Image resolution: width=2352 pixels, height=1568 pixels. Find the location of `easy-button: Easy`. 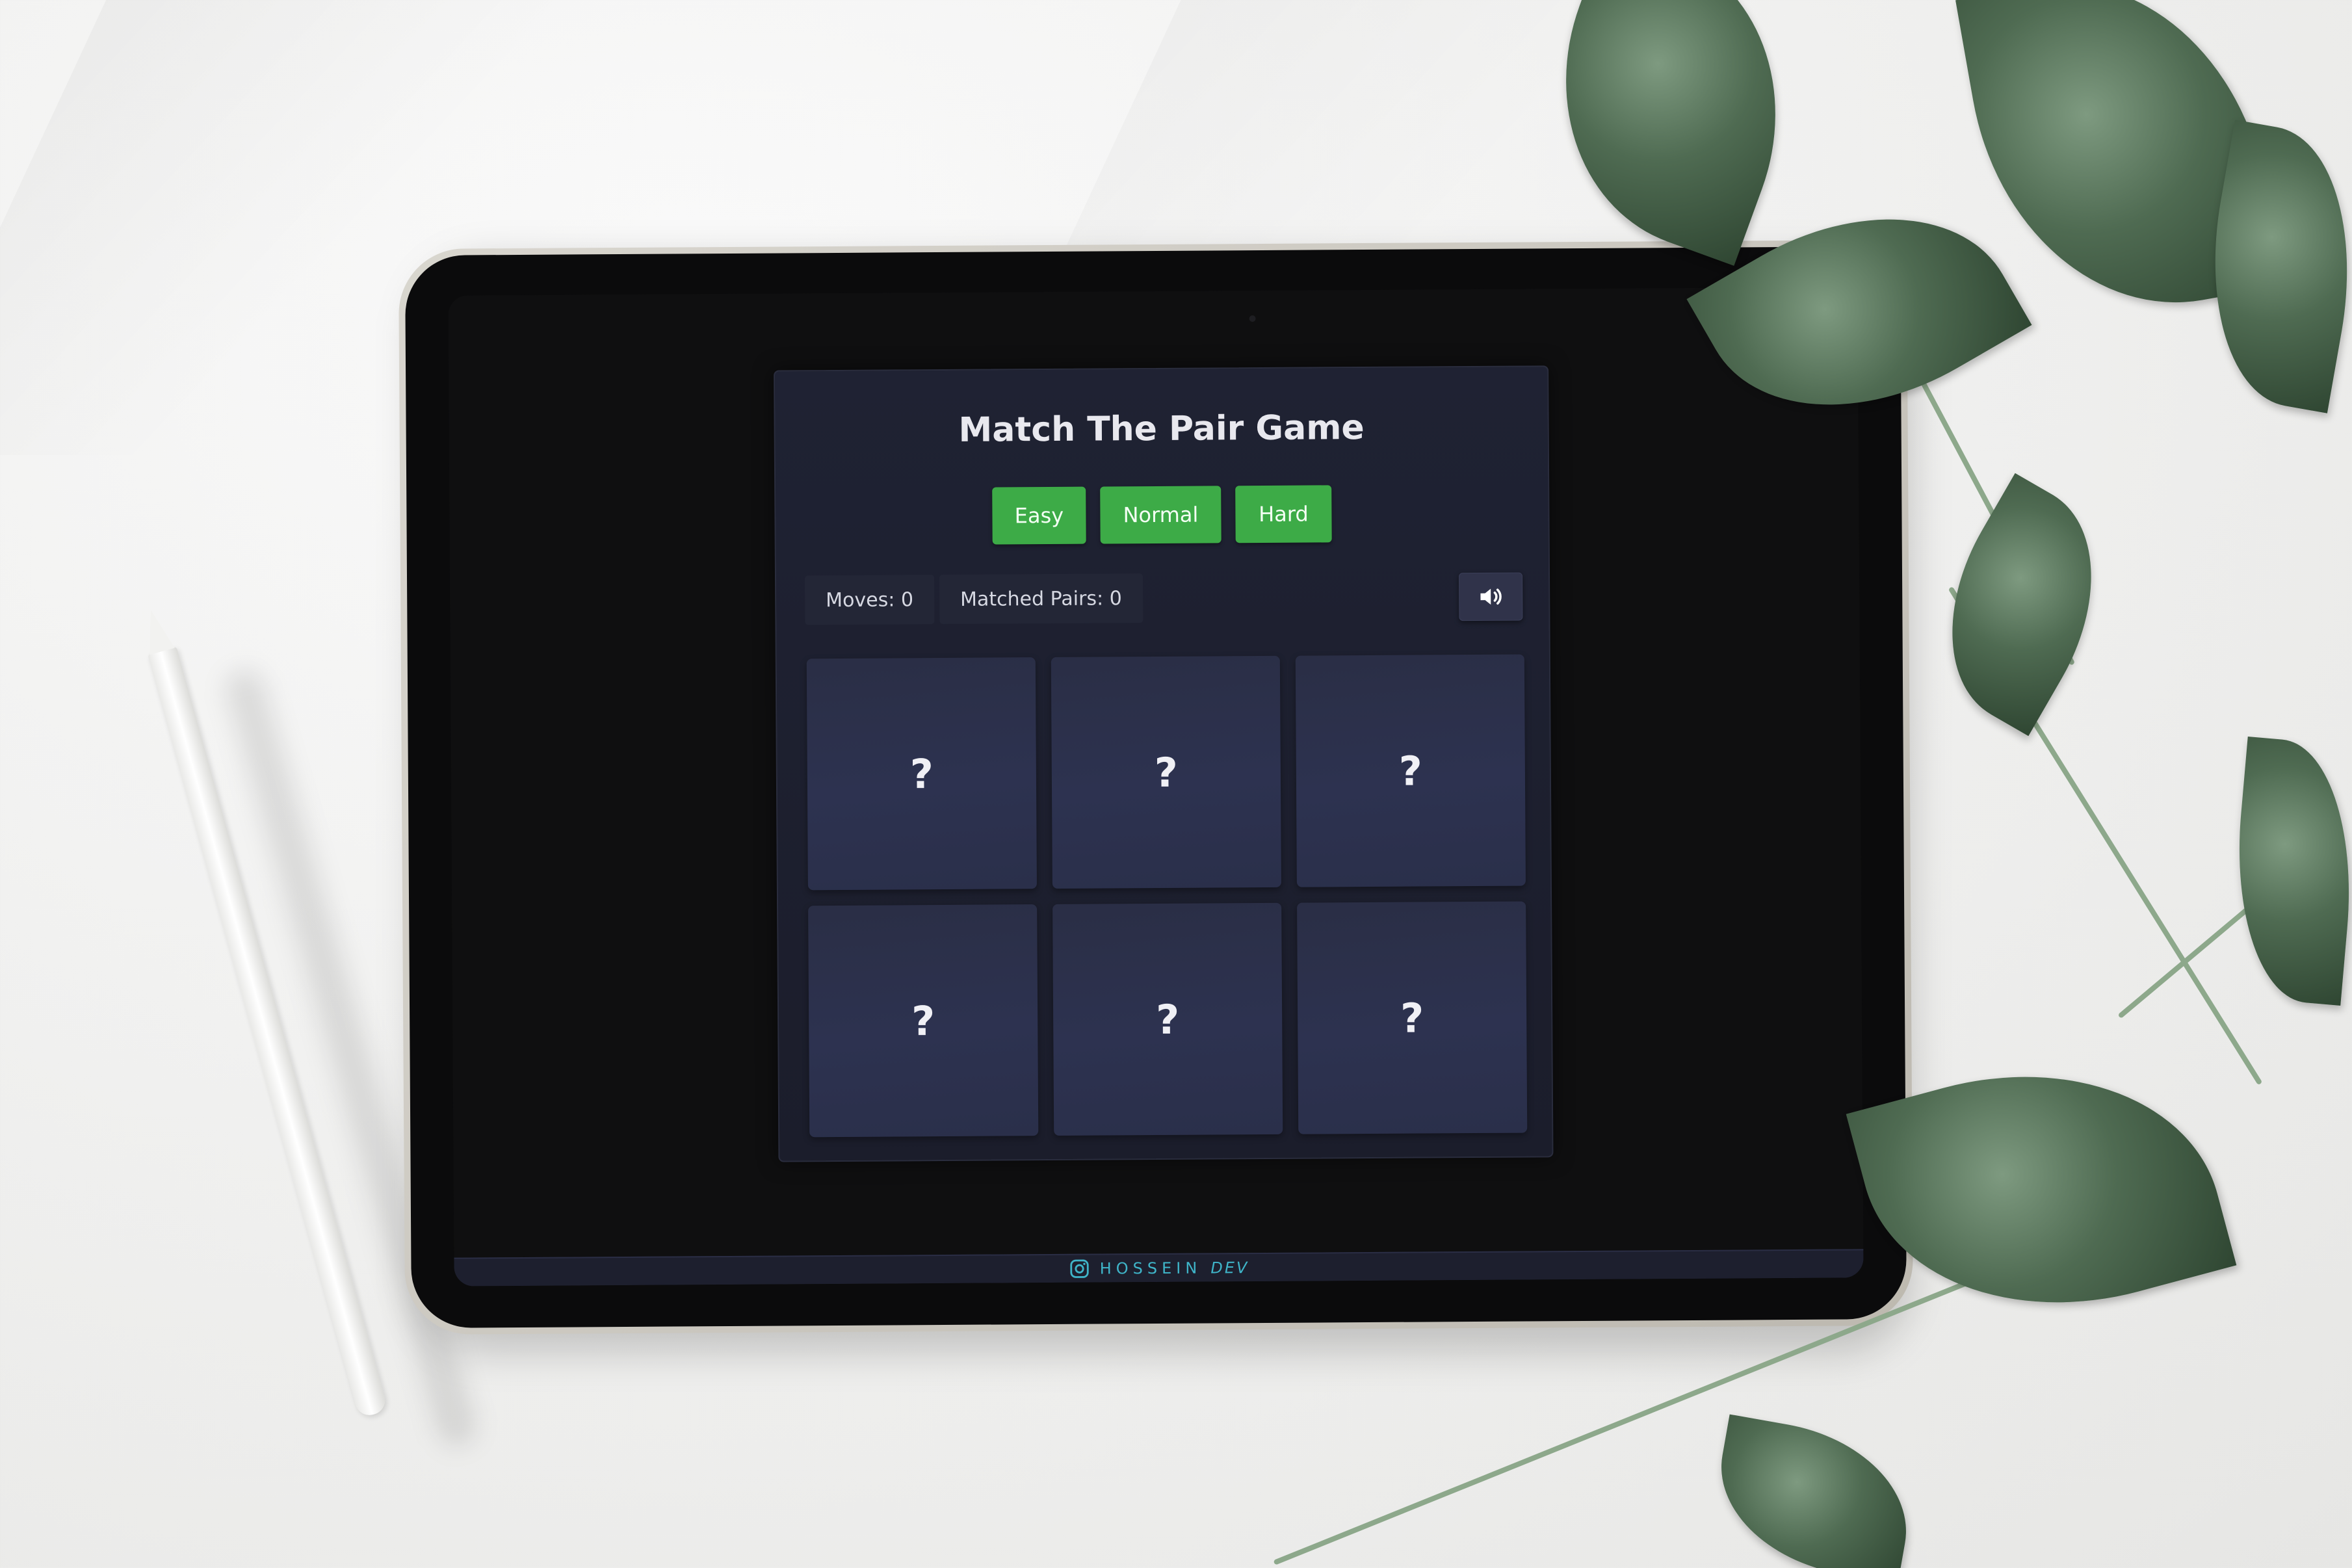

easy-button: Easy is located at coordinates (1039, 515).